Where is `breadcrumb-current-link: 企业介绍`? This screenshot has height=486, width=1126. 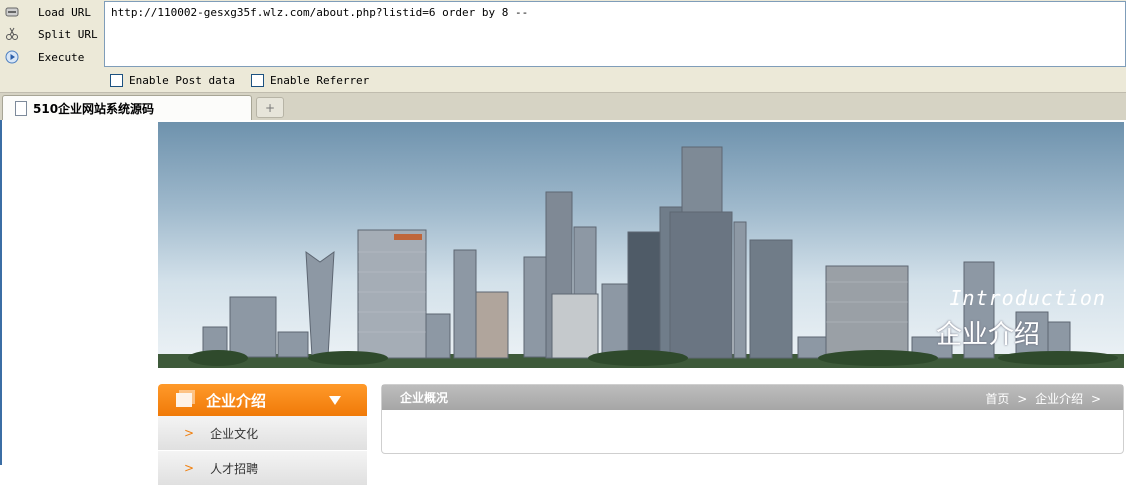 breadcrumb-current-link: 企业介绍 is located at coordinates (1059, 399).